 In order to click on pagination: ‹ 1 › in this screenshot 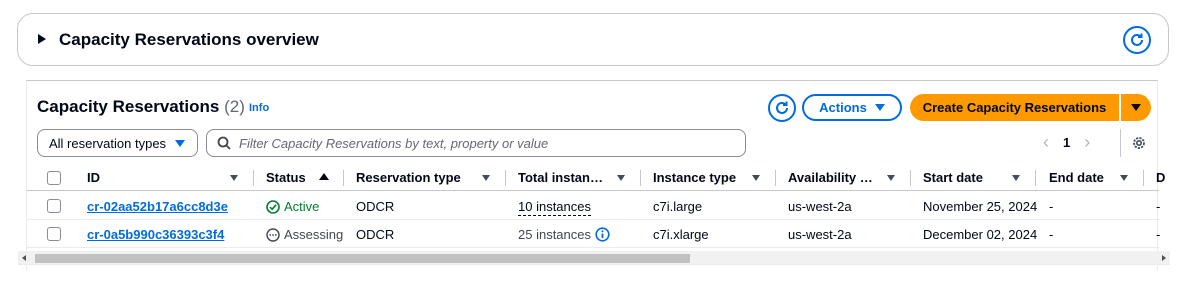, I will do `click(1066, 142)`.